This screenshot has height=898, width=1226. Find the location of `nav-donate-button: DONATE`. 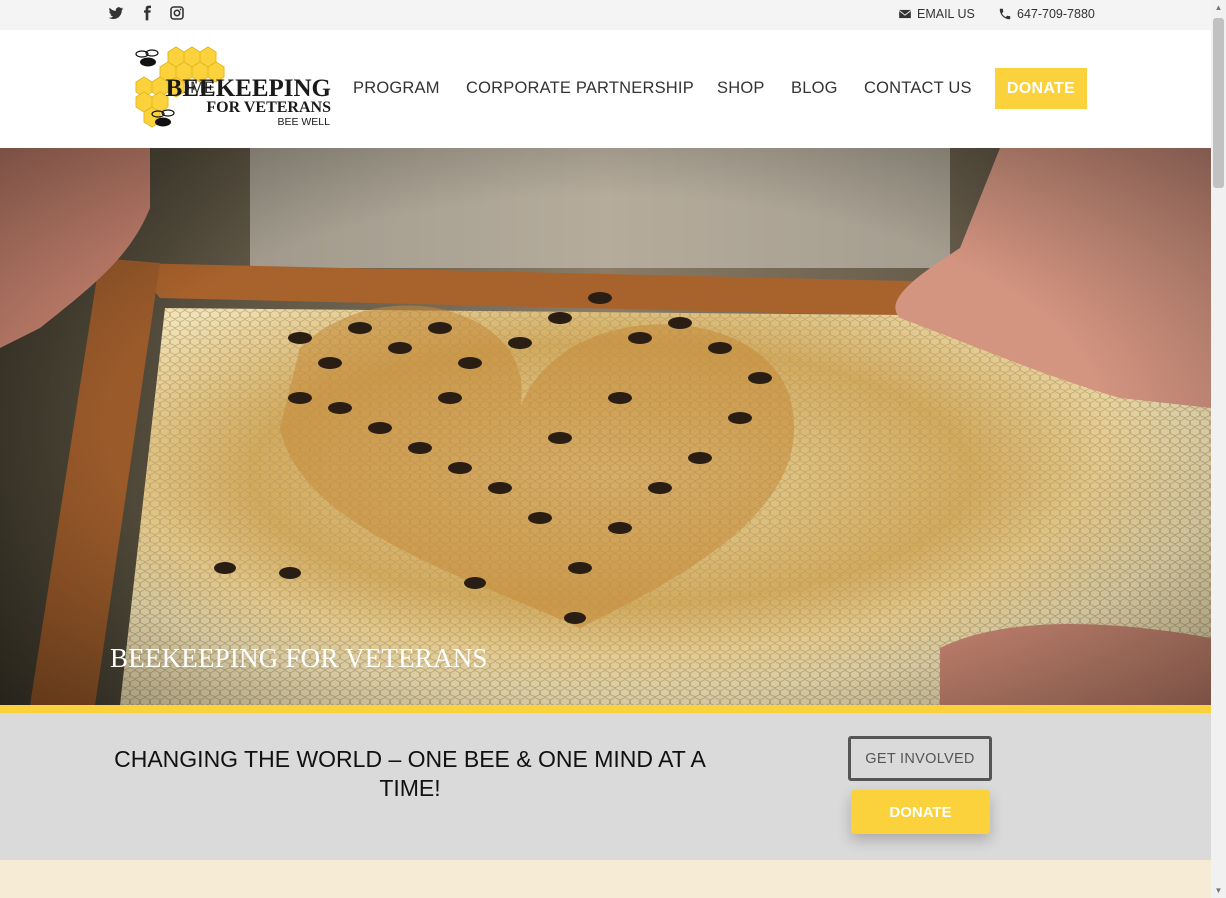

nav-donate-button: DONATE is located at coordinates (1041, 88).